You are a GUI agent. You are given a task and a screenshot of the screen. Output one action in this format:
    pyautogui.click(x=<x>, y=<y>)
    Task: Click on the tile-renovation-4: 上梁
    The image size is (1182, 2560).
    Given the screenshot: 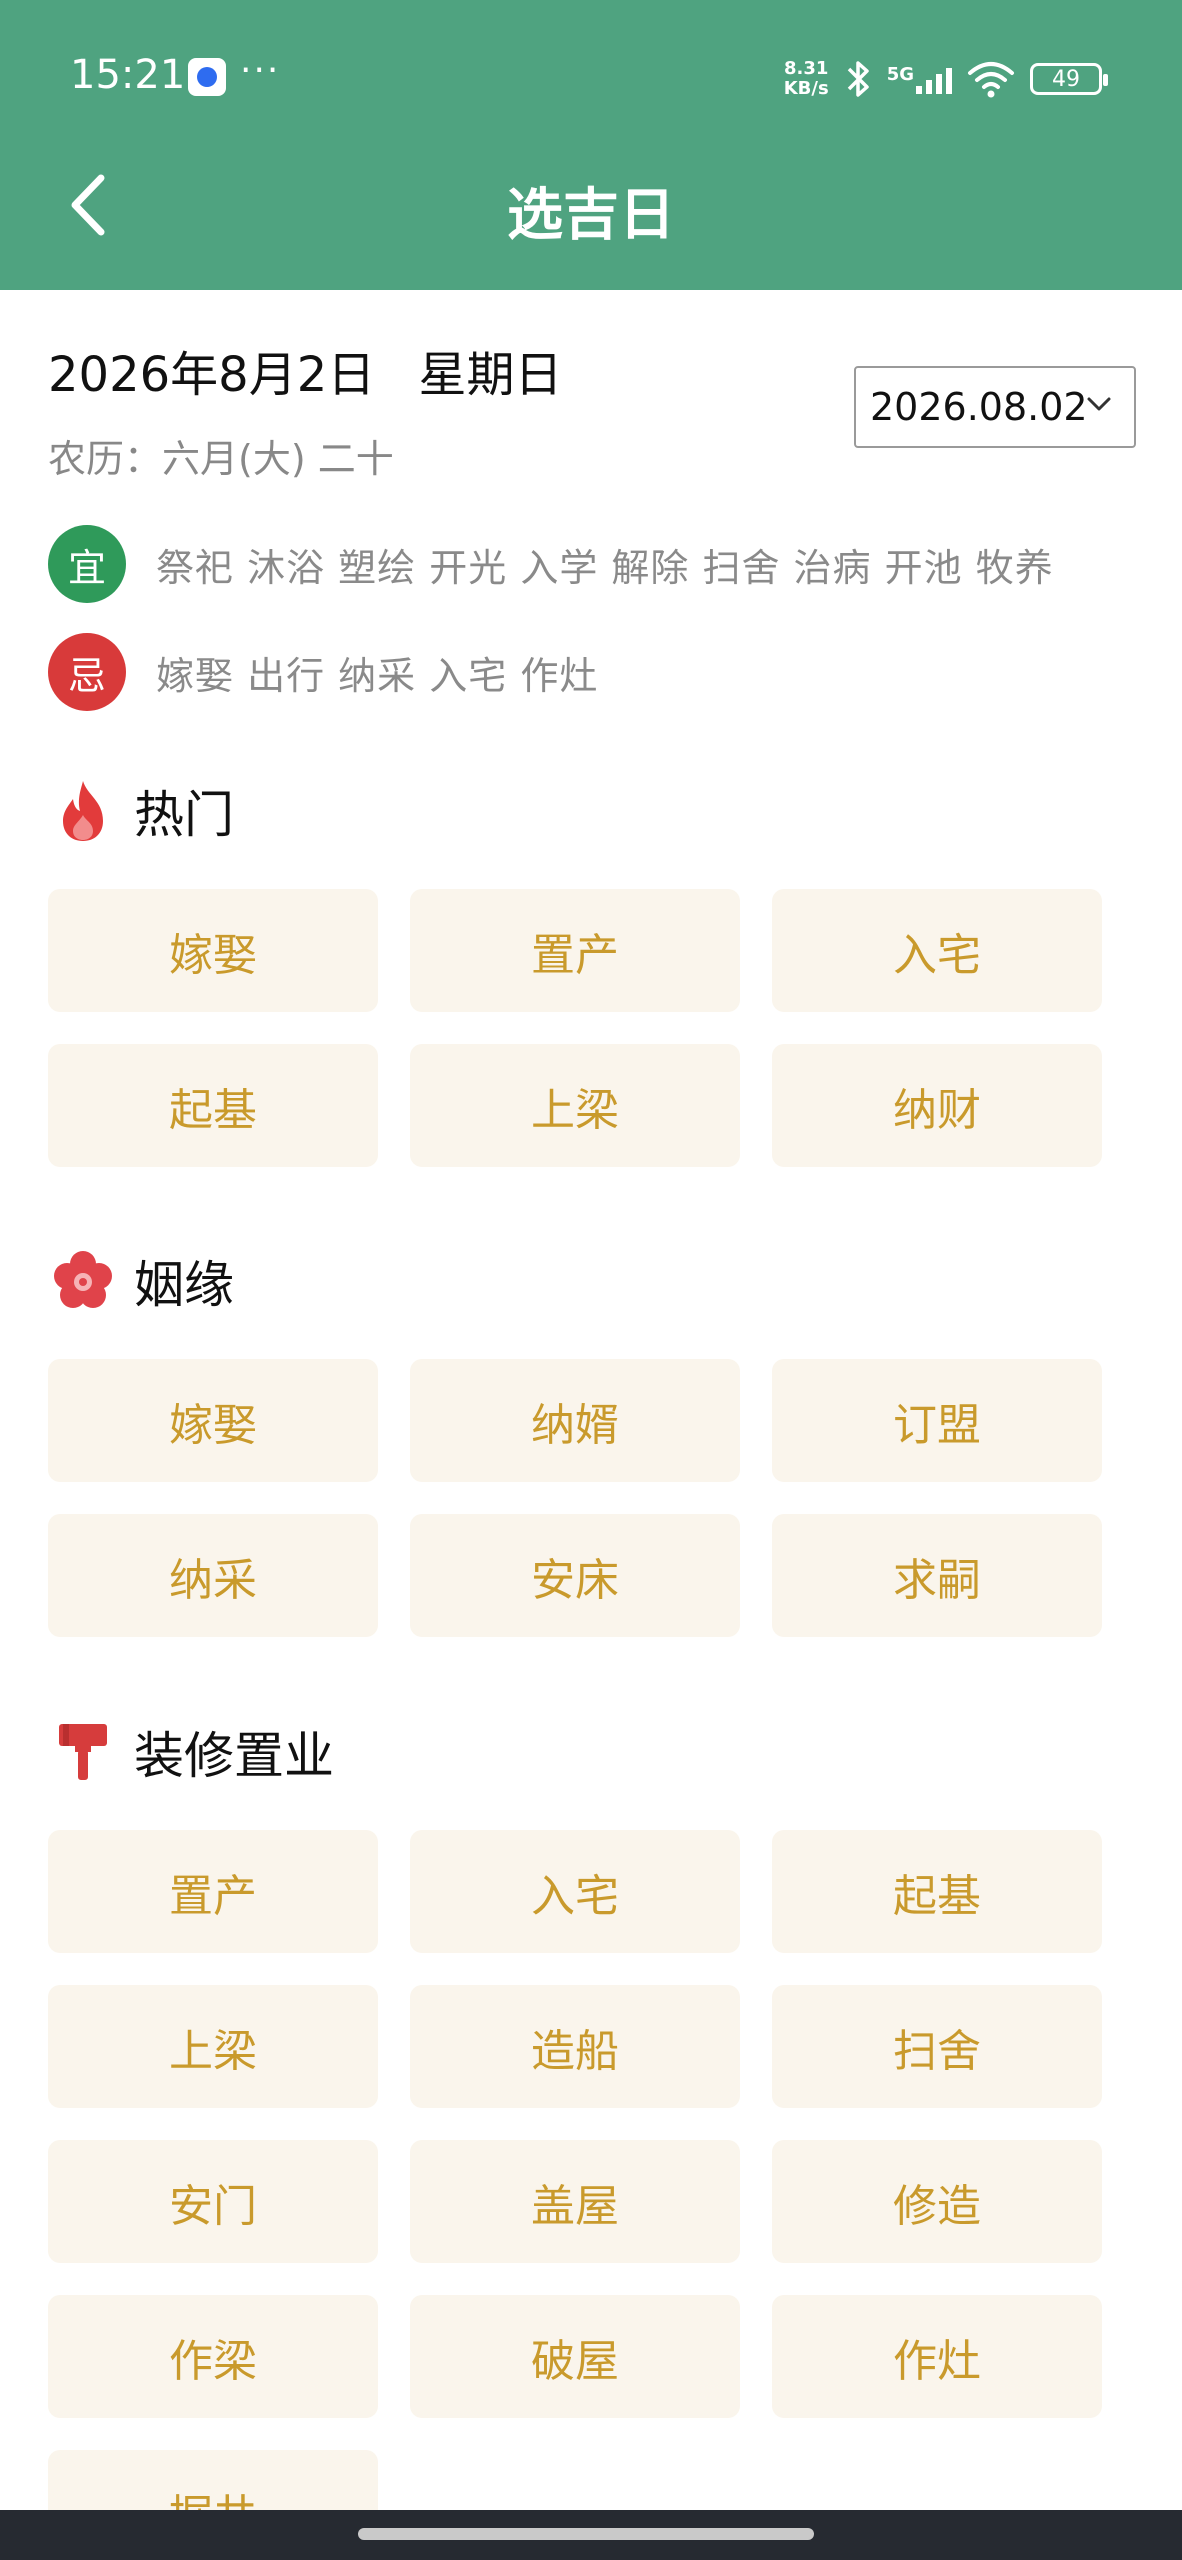 What is the action you would take?
    pyautogui.click(x=213, y=2046)
    